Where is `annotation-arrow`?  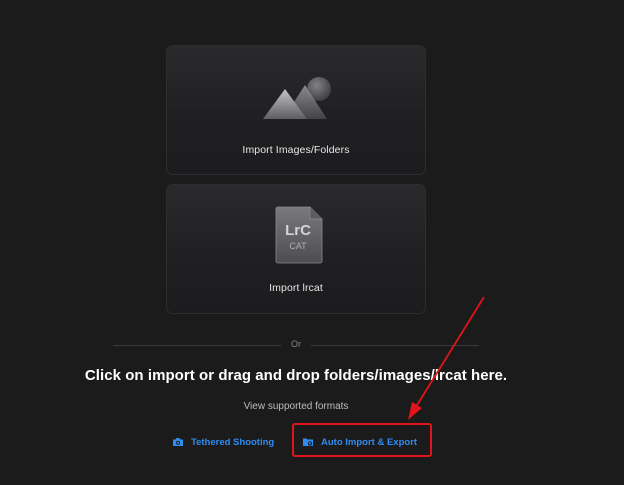
annotation-arrow is located at coordinates (446, 358).